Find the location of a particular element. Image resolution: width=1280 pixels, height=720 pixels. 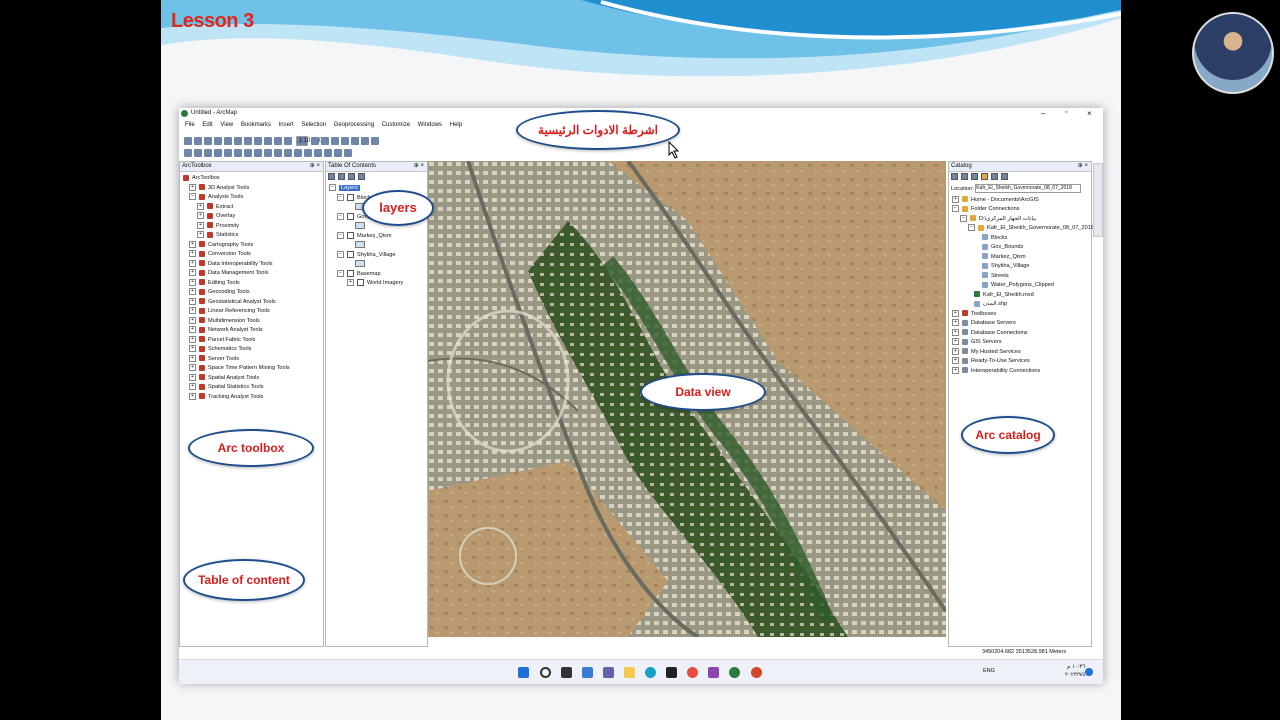

catalog-item: − Kafr_El_Sheikh_Governorate_08_07_2018 is located at coordinates (1023, 229).